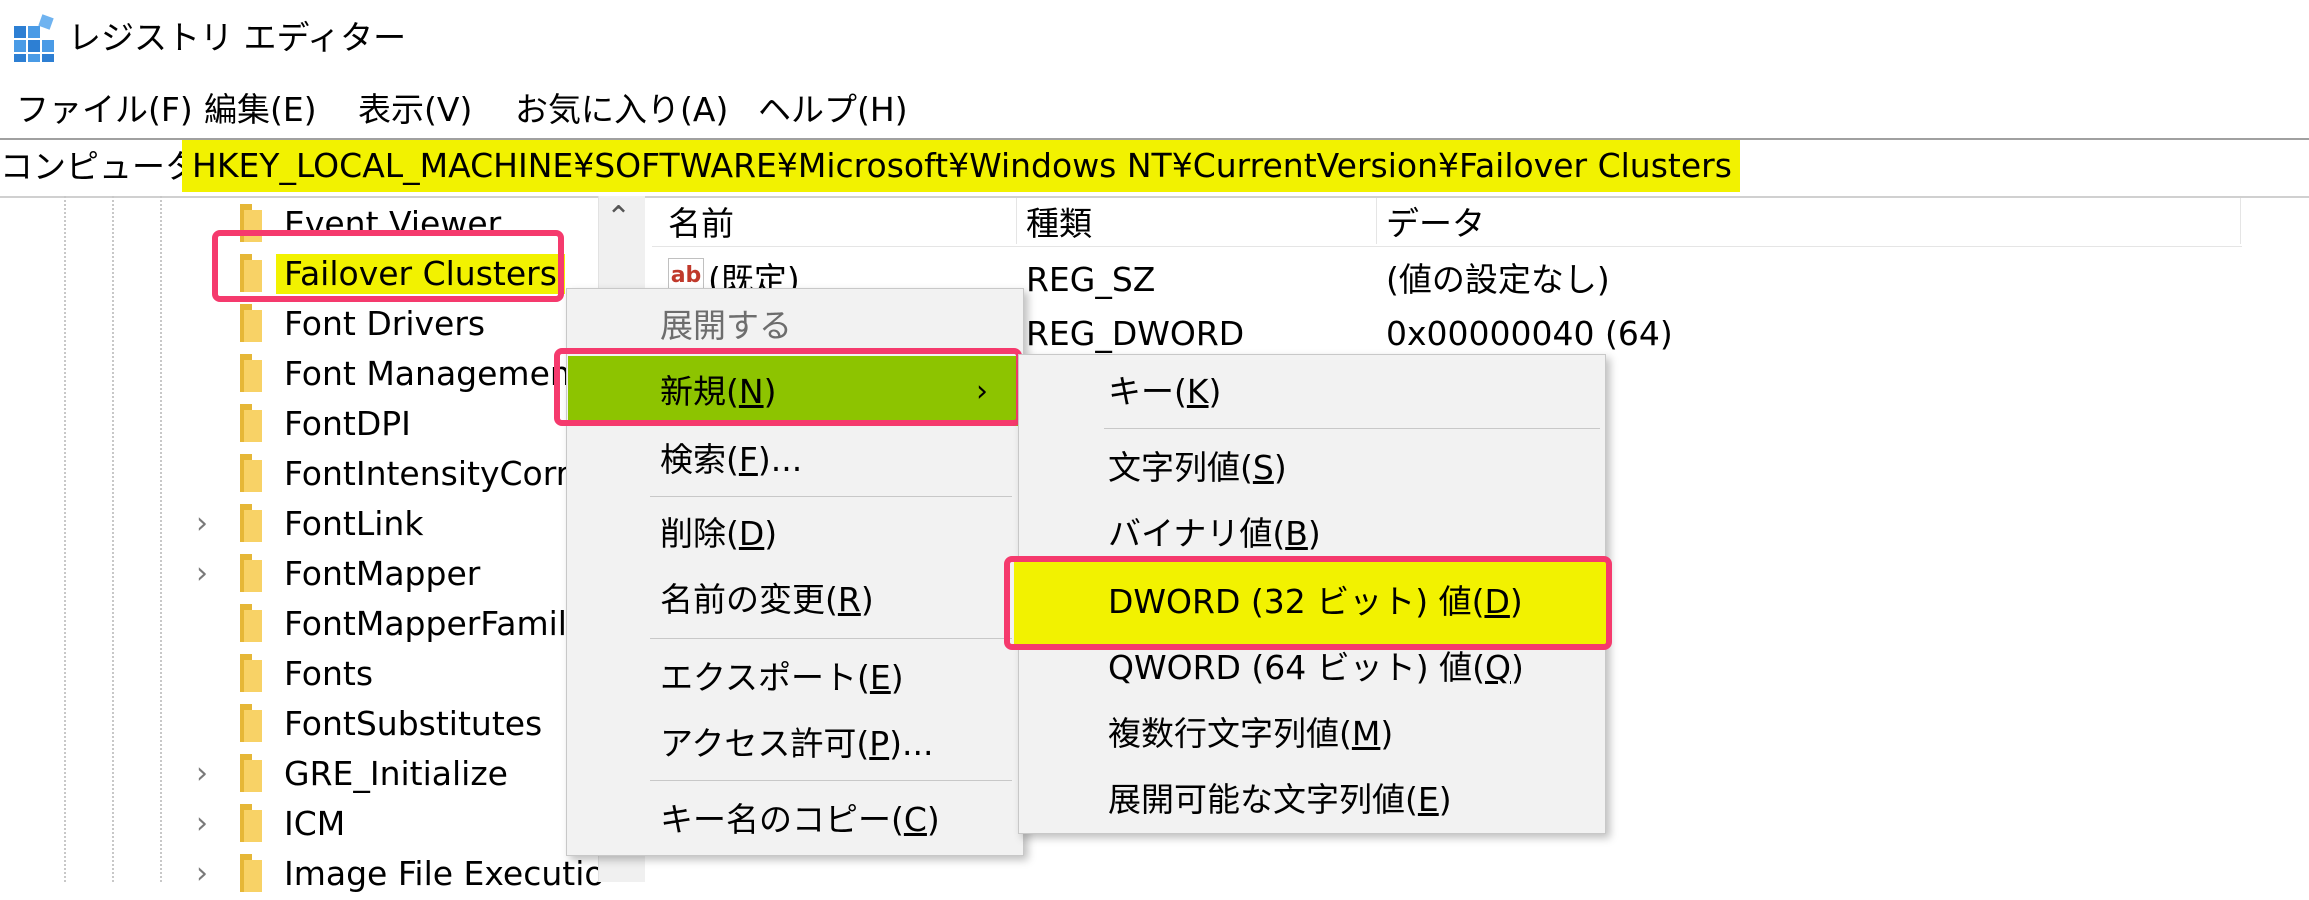 The width and height of the screenshot is (2309, 900). I want to click on tree-item-icm: › ICM, so click(300, 825).